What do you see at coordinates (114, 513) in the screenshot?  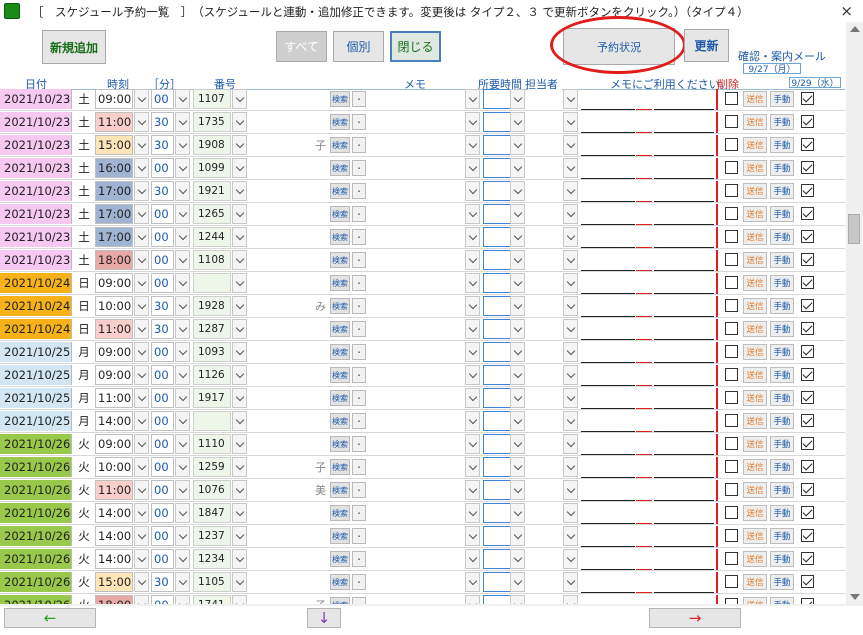 I see `row-time-field: 14:00` at bounding box center [114, 513].